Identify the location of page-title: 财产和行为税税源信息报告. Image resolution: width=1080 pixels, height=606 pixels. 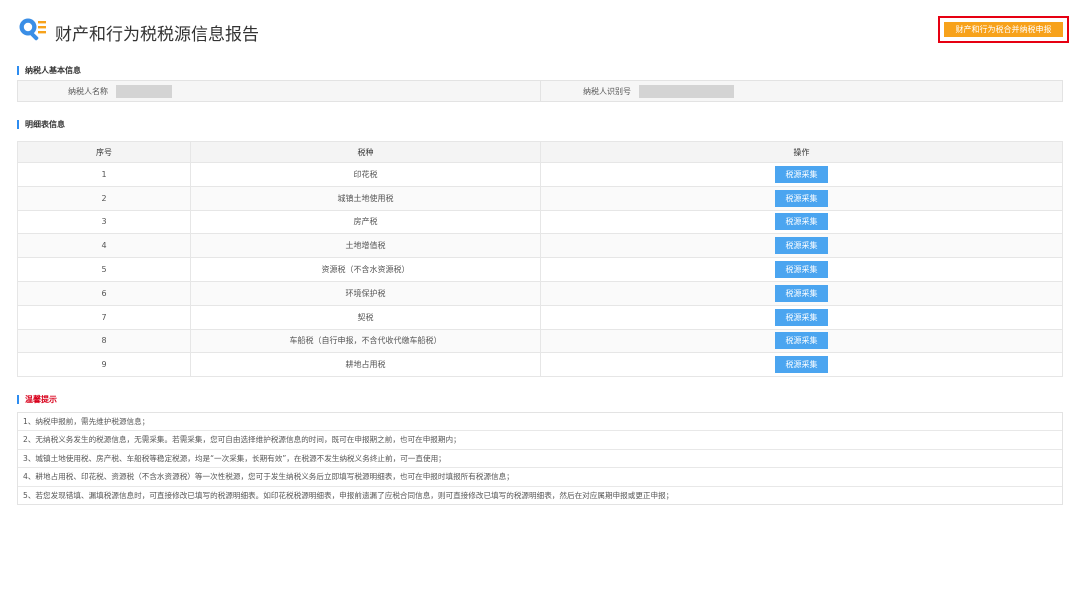
(157, 35).